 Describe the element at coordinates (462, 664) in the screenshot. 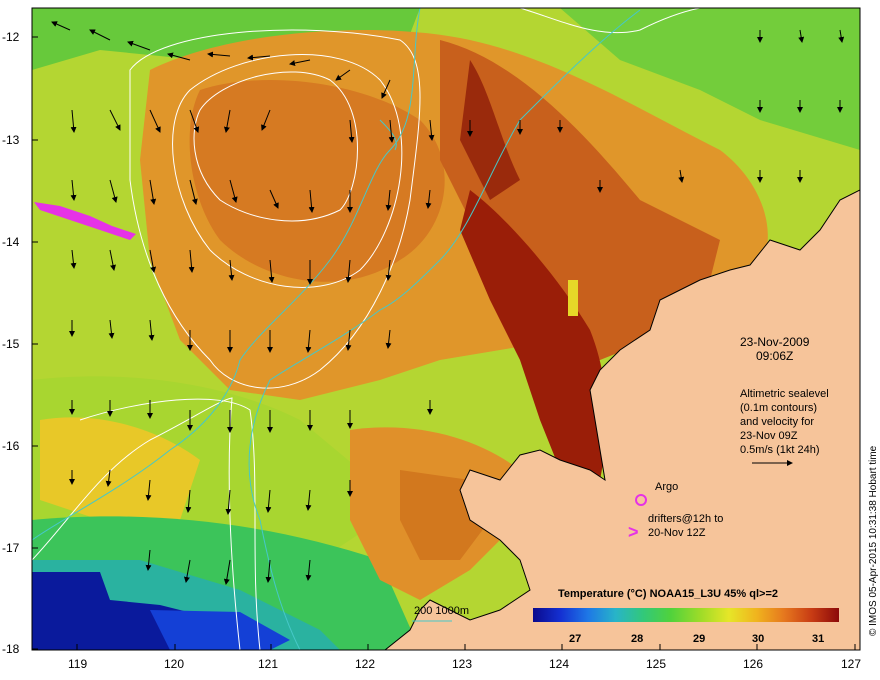

I see `x-tick-label: 123` at that location.